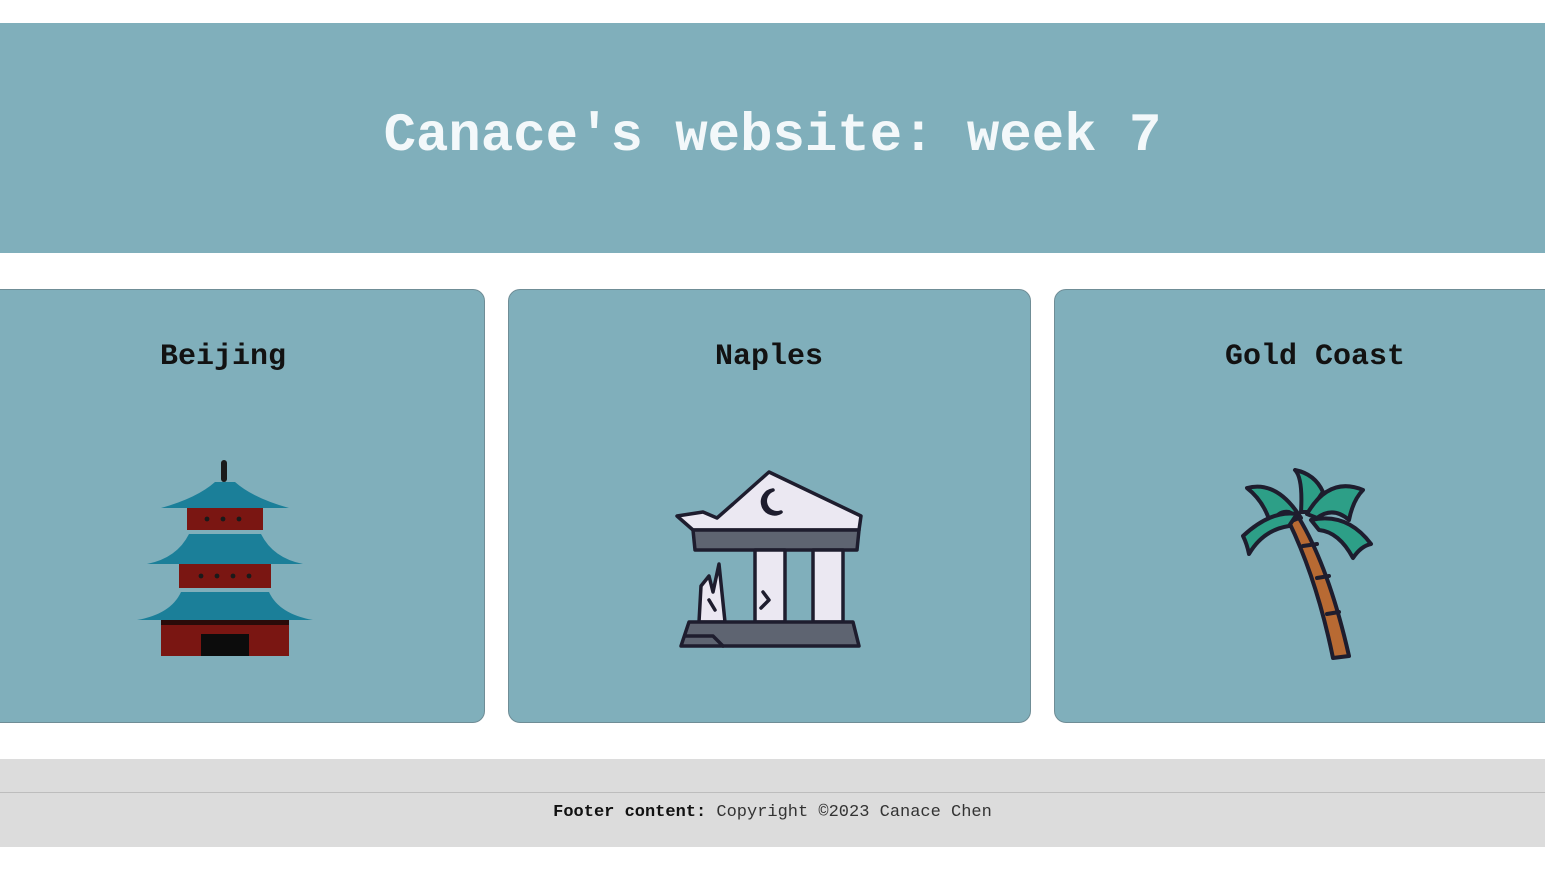  I want to click on footer-divider, so click(772, 792).